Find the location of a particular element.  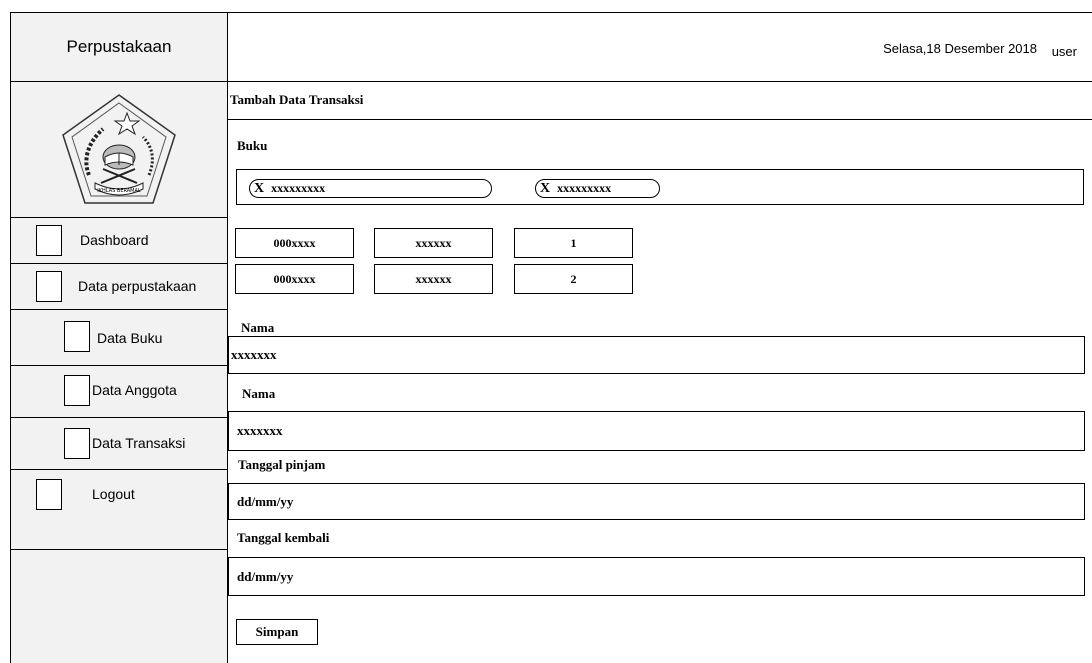

members-icon is located at coordinates (77, 390).